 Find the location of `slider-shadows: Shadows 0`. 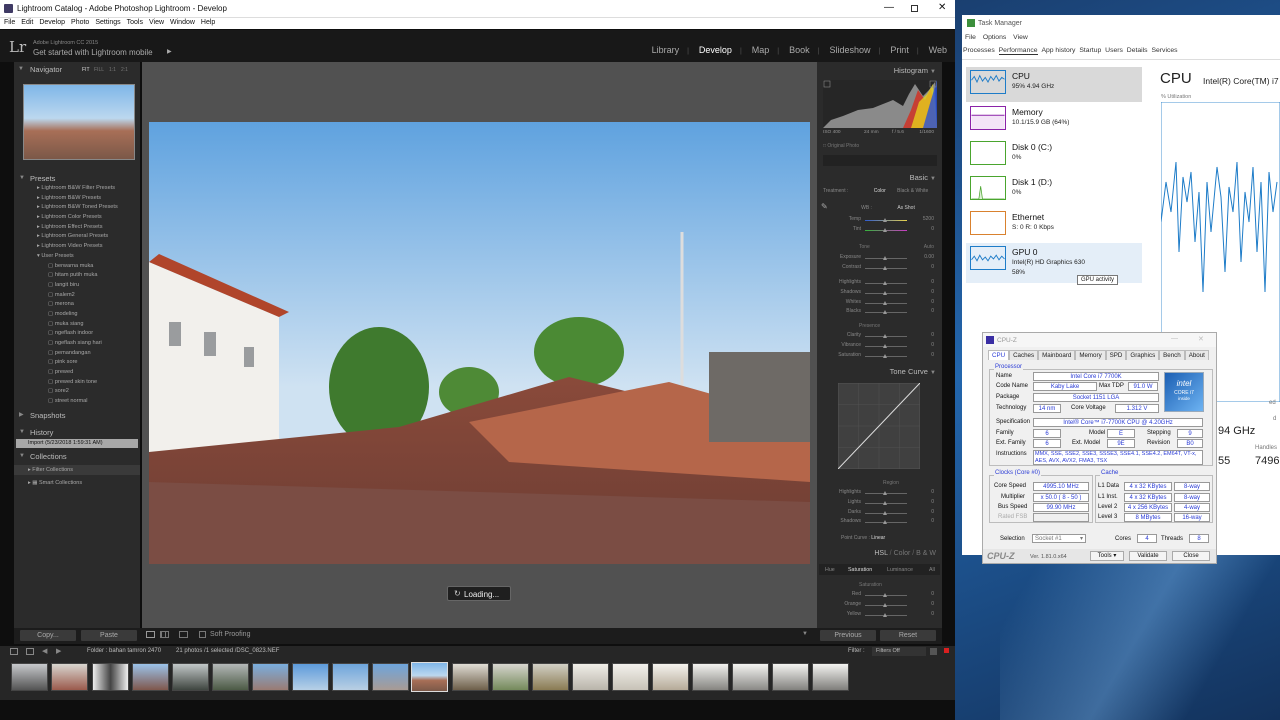

slider-shadows: Shadows 0 is located at coordinates (879, 294).